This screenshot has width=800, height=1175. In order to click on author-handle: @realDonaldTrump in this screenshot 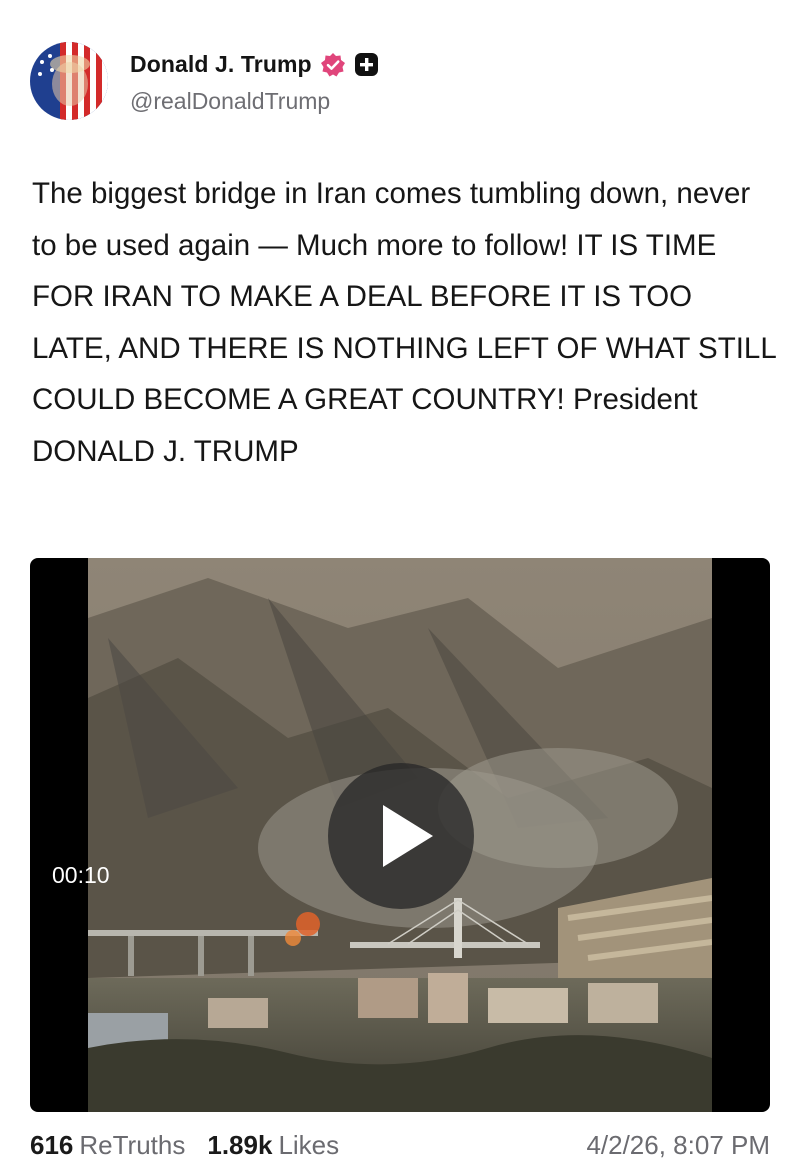, I will do `click(254, 101)`.